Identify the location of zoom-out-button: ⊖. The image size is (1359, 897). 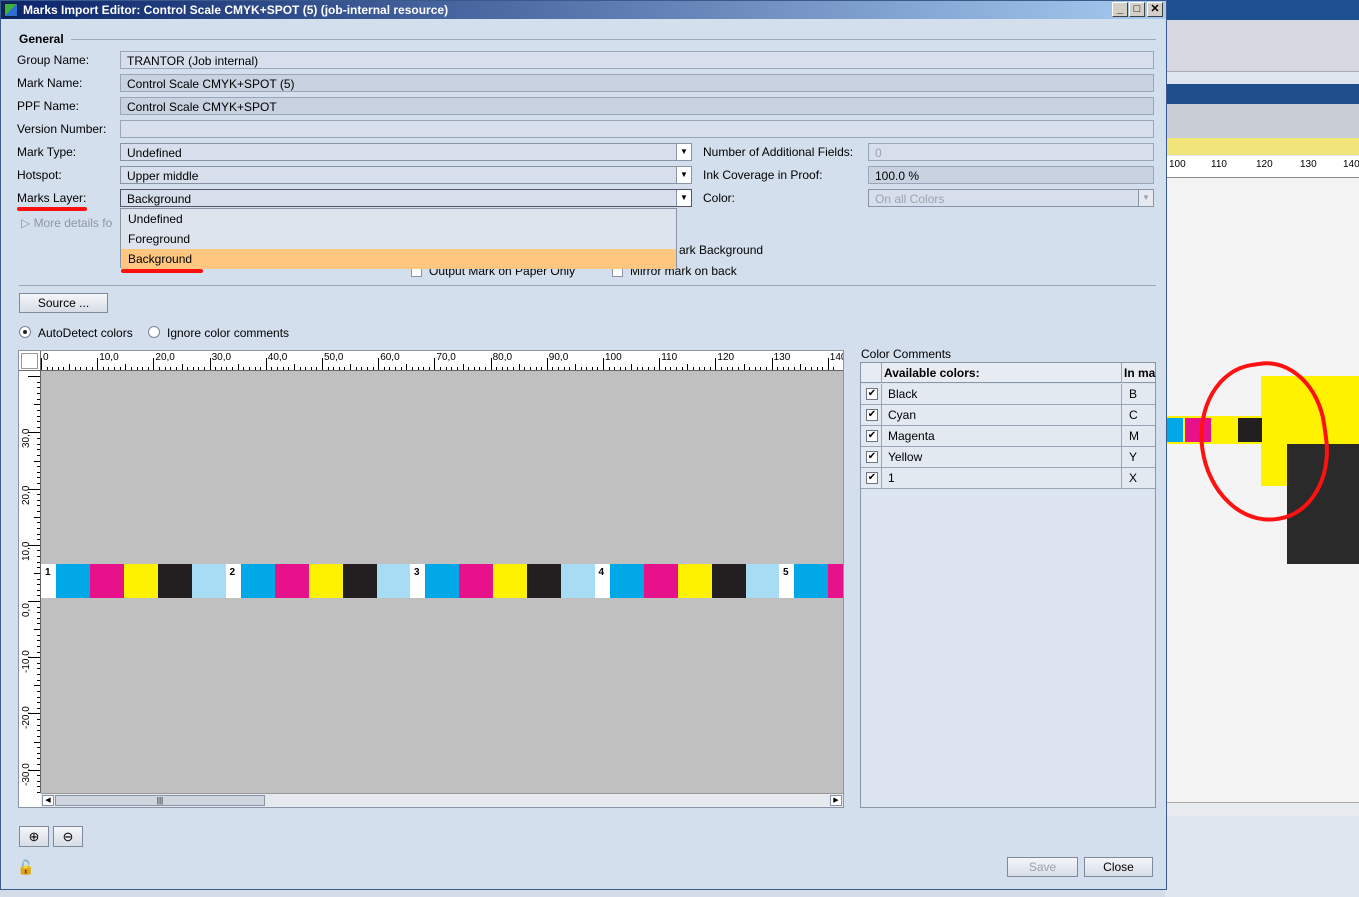
(68, 836).